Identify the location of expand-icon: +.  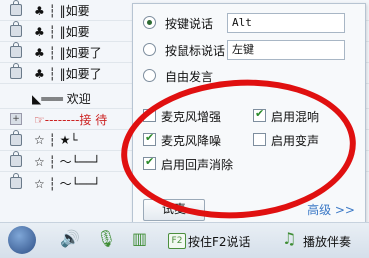
(16, 119).